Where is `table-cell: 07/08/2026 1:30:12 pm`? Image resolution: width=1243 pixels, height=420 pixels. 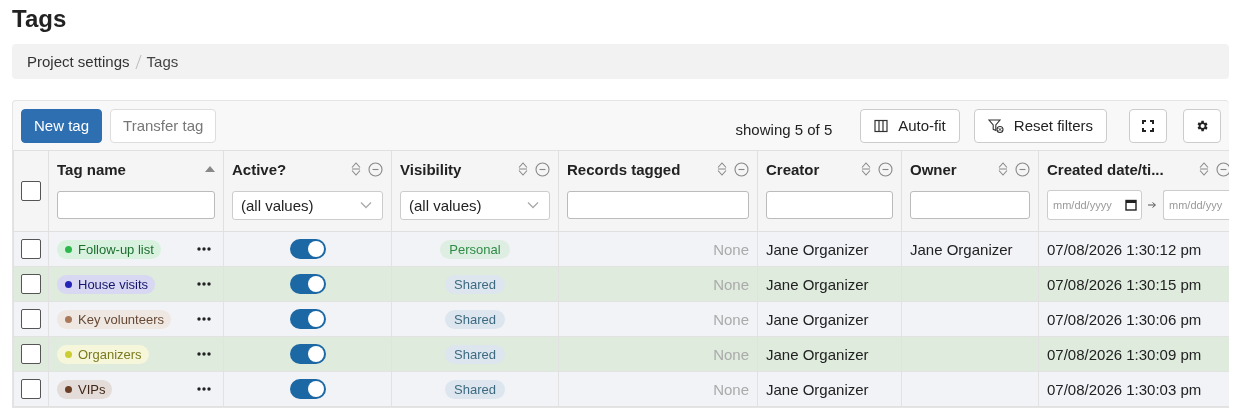 table-cell: 07/08/2026 1:30:12 pm is located at coordinates (1124, 249).